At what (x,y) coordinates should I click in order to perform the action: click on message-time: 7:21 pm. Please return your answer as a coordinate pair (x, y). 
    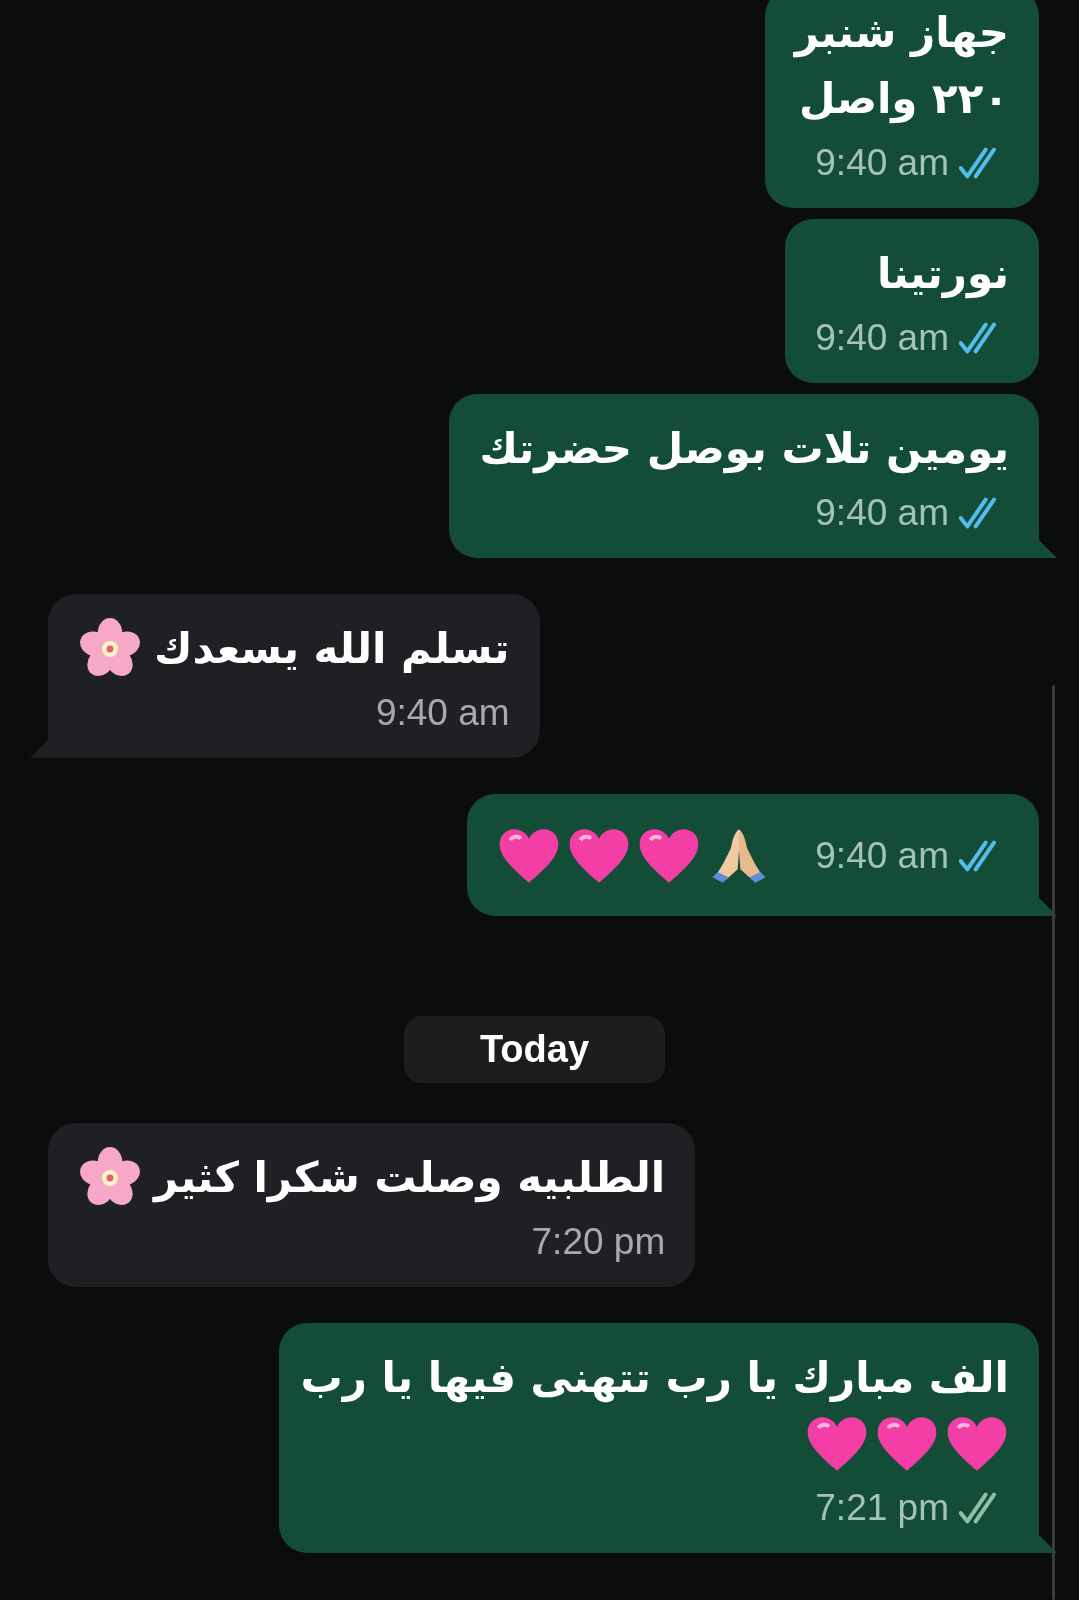
    Looking at the image, I should click on (882, 1508).